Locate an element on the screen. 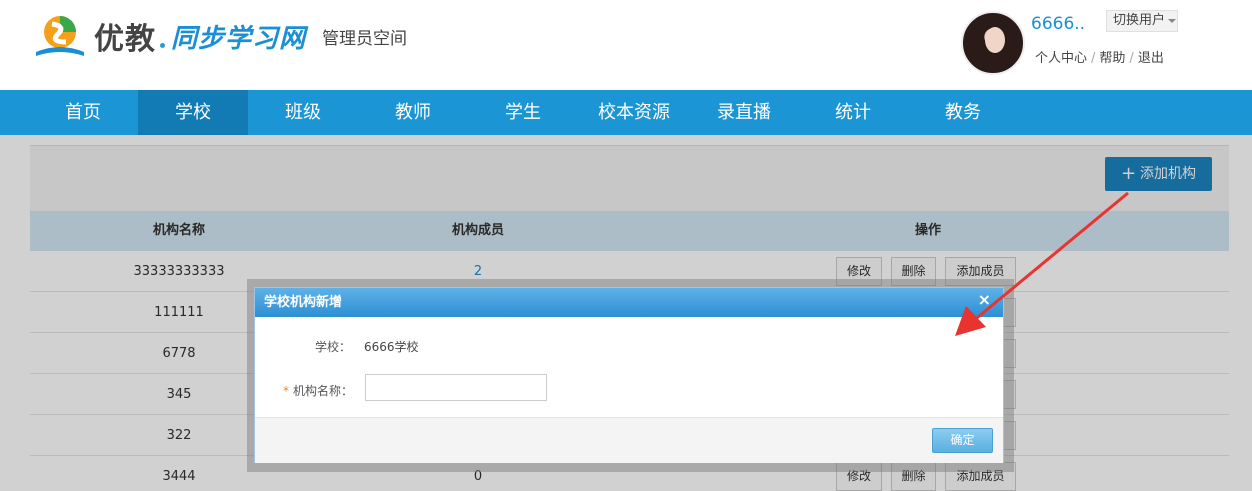 This screenshot has width=1252, height=491. dialog-title: 学校机构新增 is located at coordinates (303, 302).